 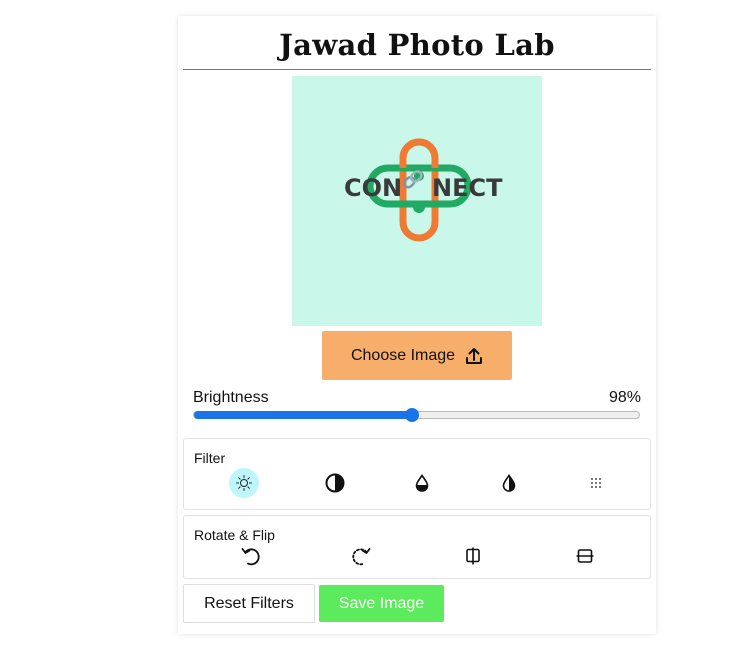 I want to click on filter-contrast-button, so click(x=335, y=483).